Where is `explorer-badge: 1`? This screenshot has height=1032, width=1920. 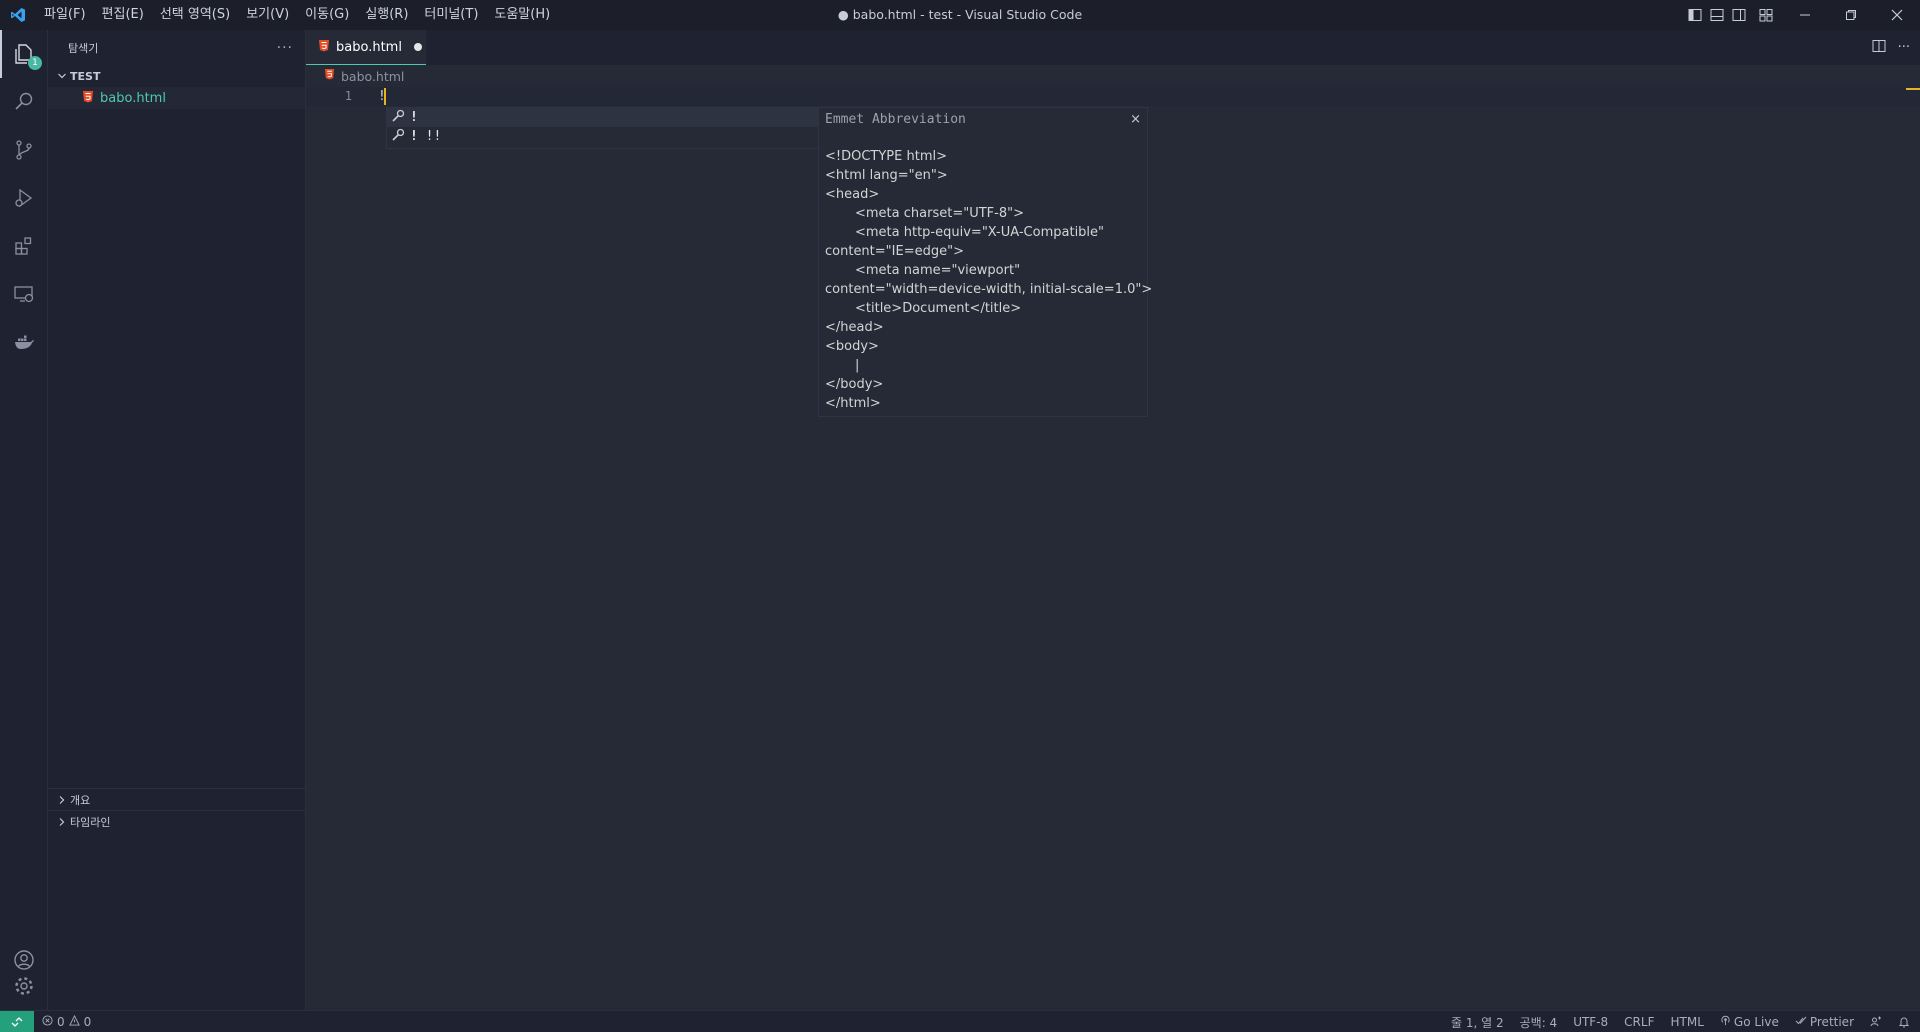
explorer-badge: 1 is located at coordinates (35, 63).